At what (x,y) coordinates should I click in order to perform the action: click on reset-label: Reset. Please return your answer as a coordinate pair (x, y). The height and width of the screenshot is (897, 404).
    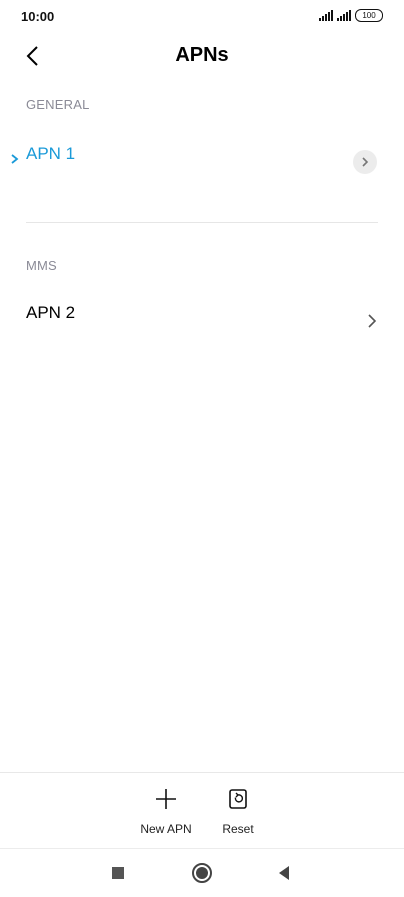
    Looking at the image, I should click on (238, 829).